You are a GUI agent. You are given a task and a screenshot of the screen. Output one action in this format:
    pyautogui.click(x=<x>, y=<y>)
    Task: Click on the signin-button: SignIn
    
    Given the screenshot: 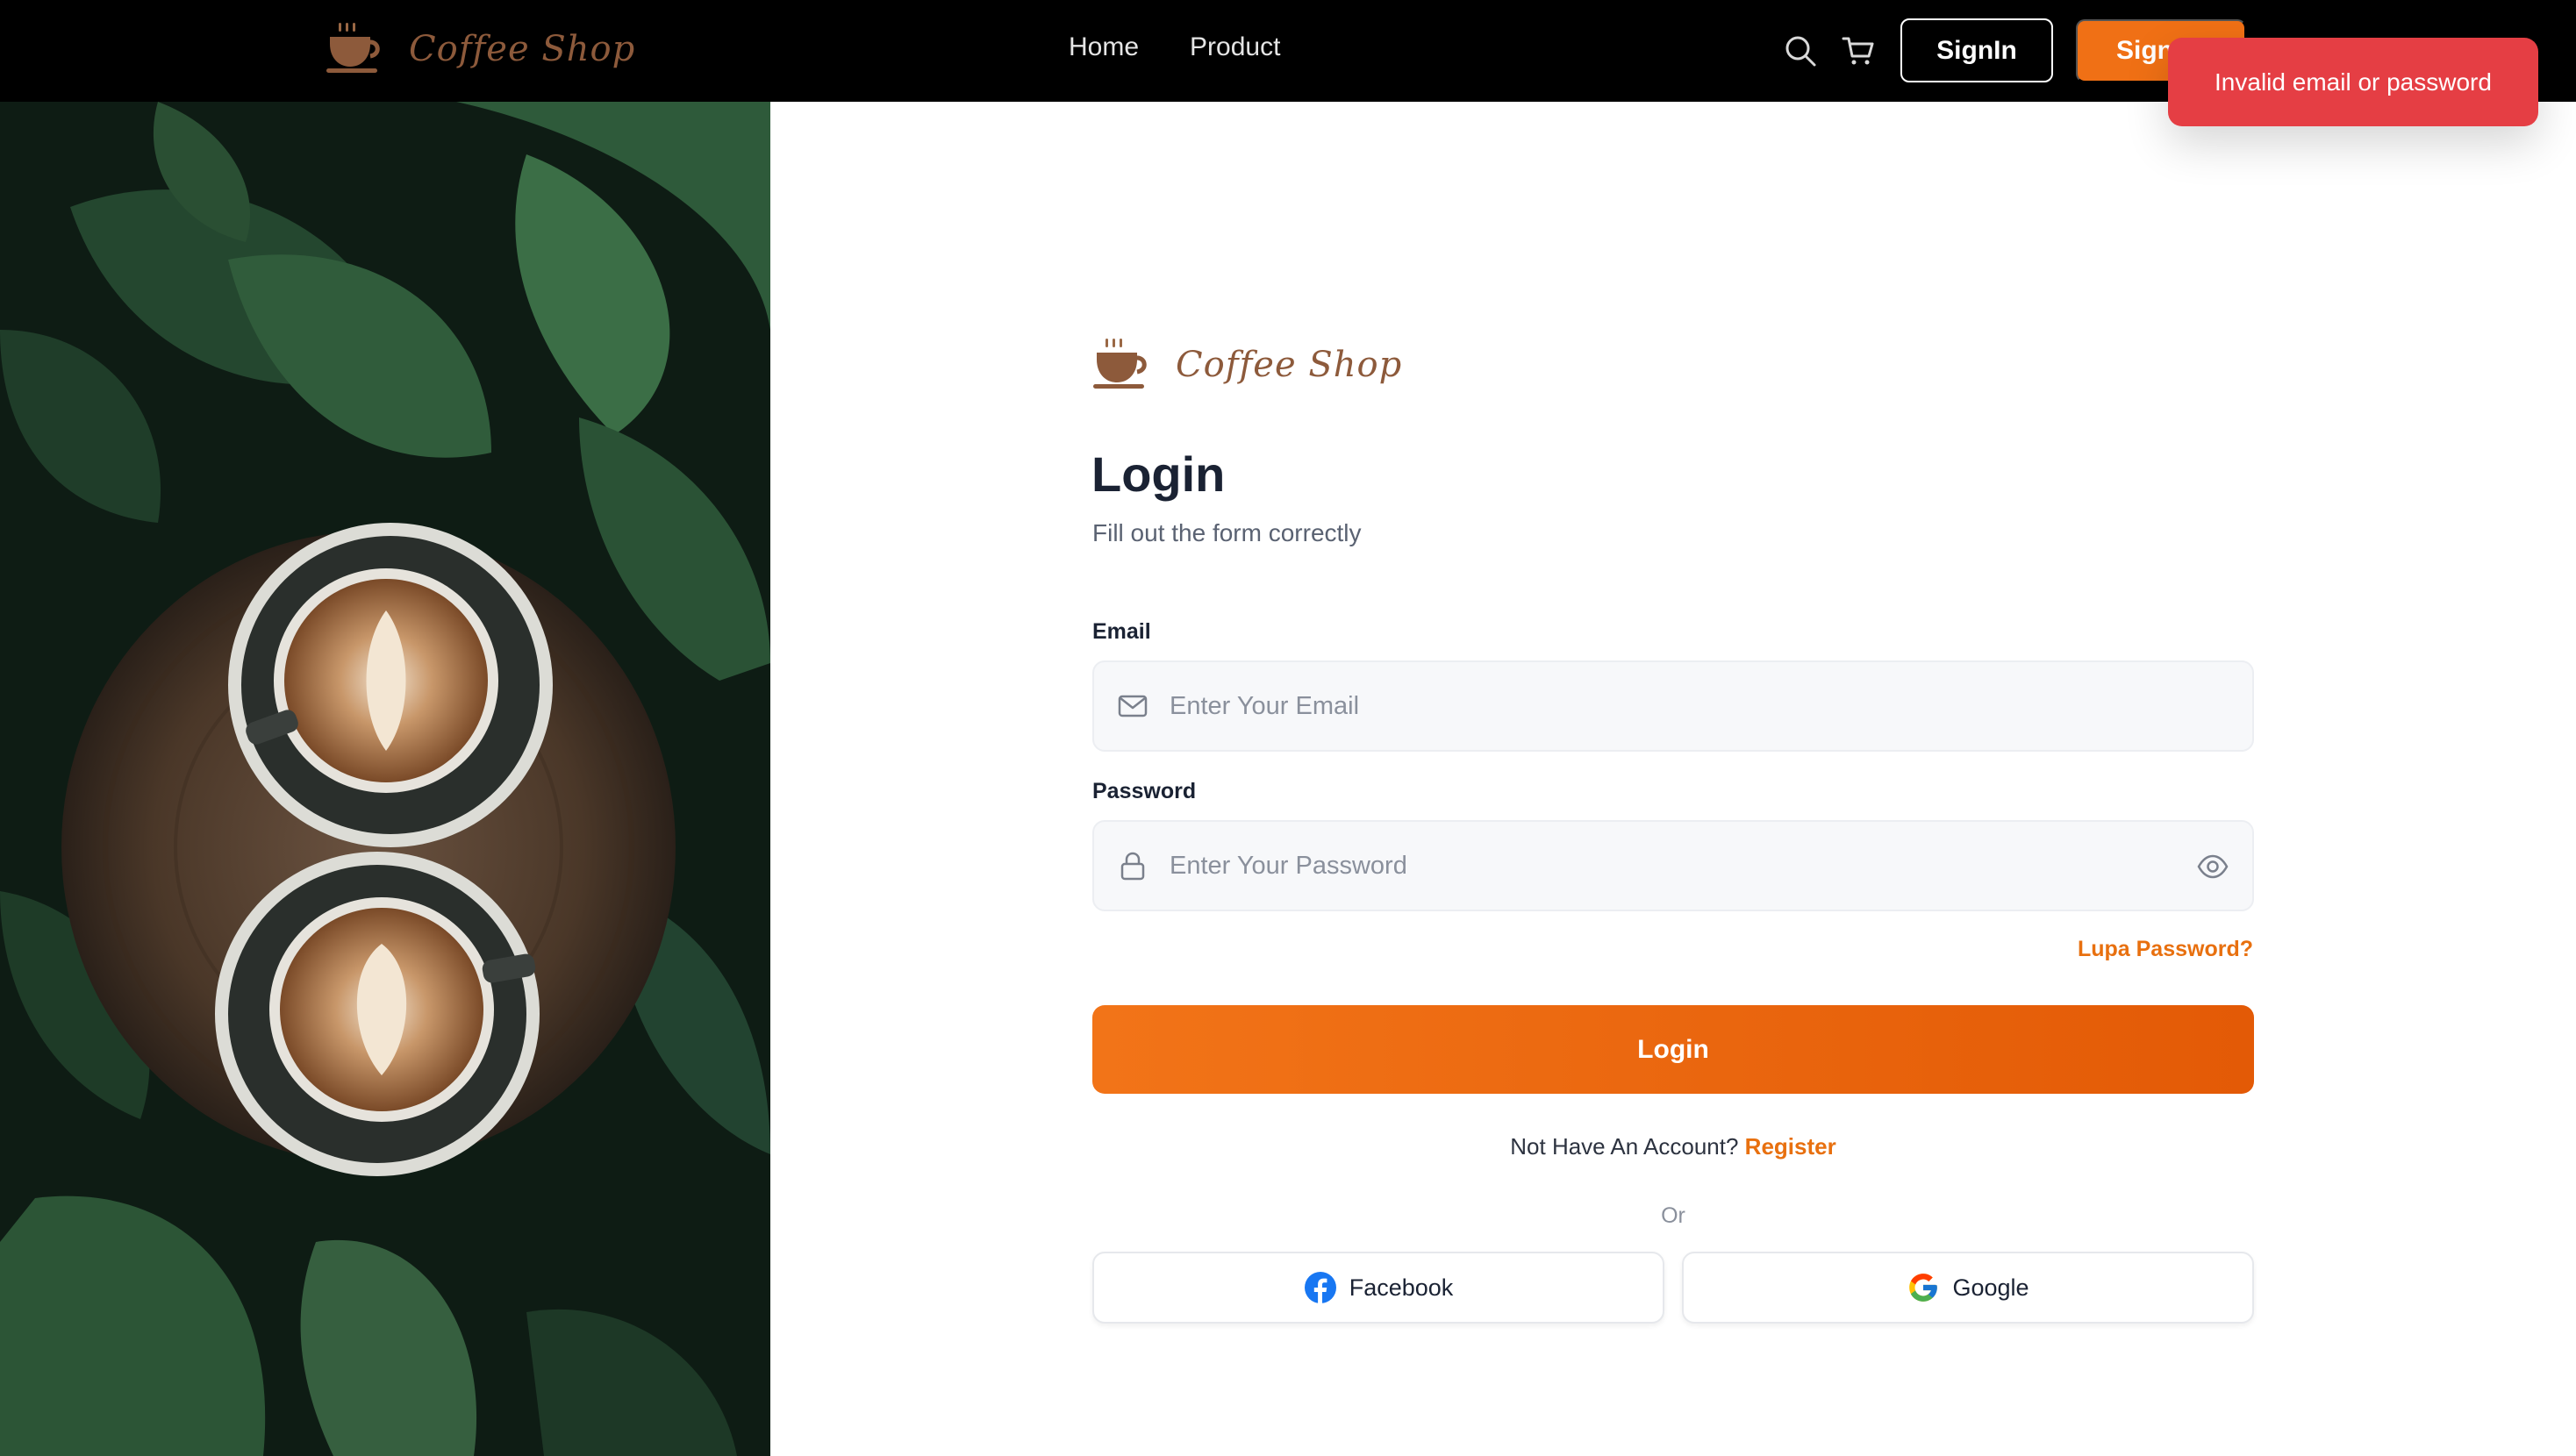 What is the action you would take?
    pyautogui.click(x=1976, y=50)
    